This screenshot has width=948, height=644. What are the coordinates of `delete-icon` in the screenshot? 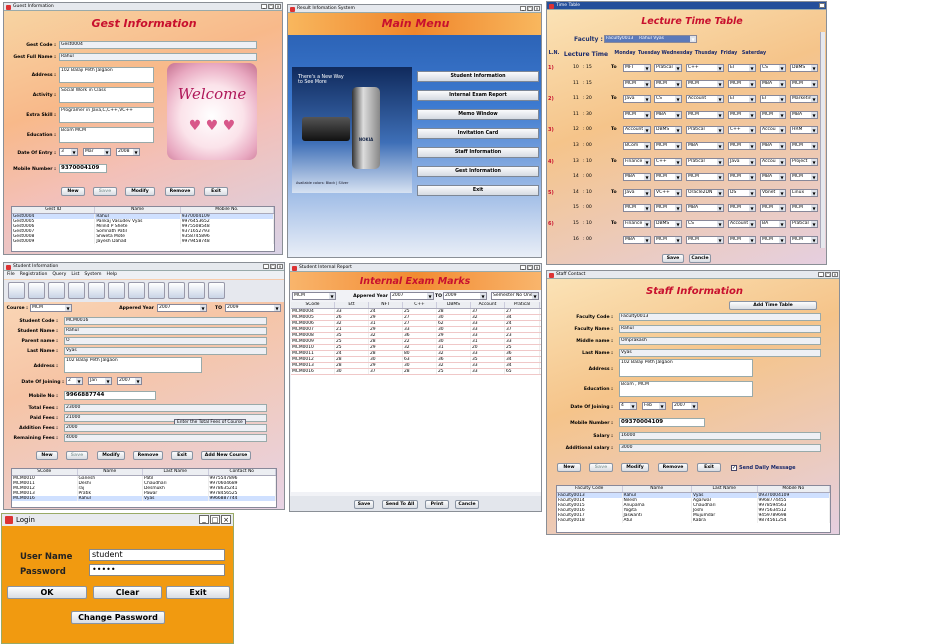 It's located at (116, 290).